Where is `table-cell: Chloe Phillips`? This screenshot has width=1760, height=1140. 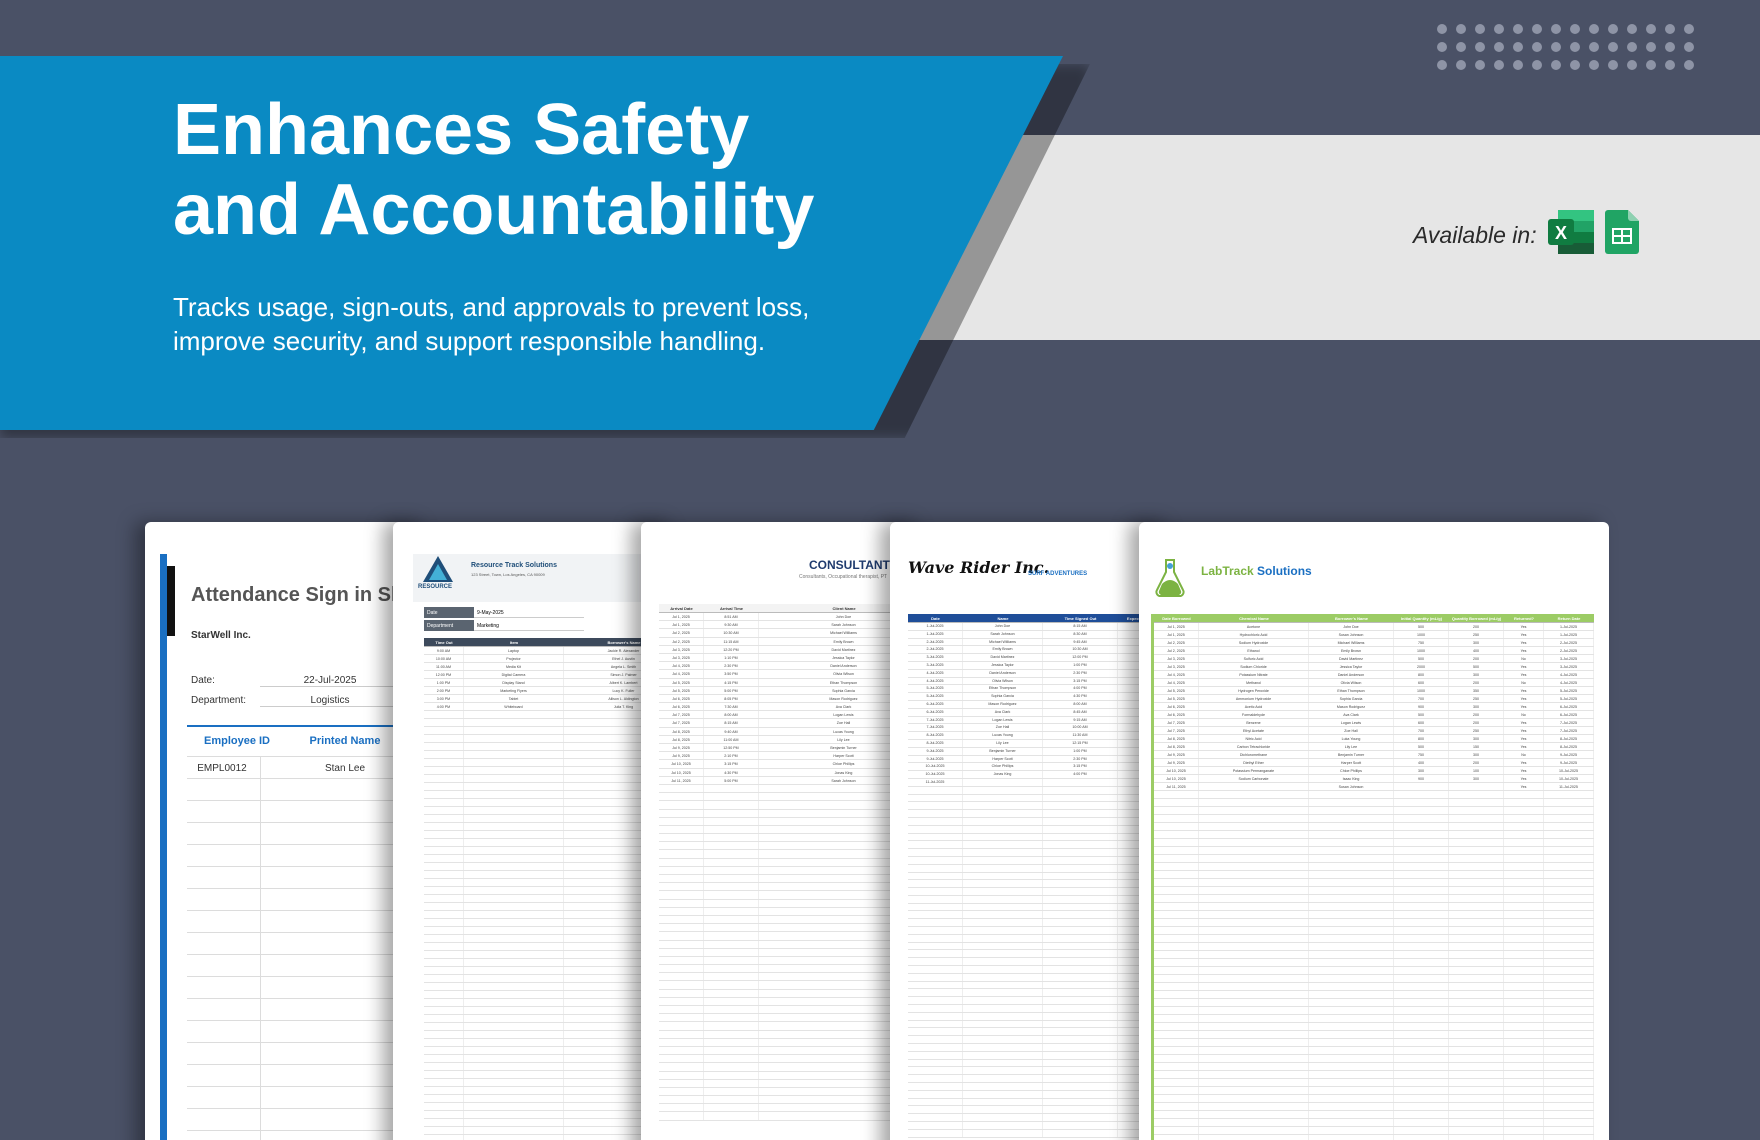
table-cell: Chloe Phillips is located at coordinates (1351, 770).